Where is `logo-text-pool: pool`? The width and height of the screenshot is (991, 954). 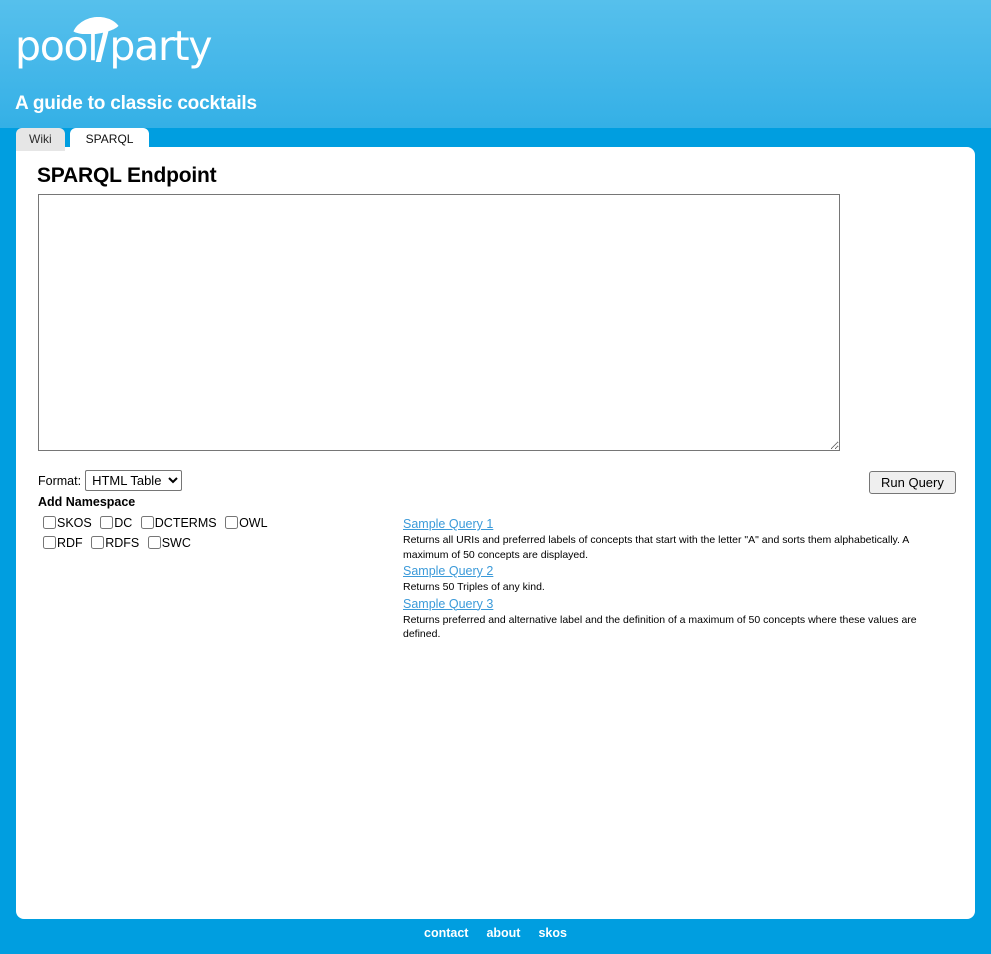 logo-text-pool: pool is located at coordinates (57, 46).